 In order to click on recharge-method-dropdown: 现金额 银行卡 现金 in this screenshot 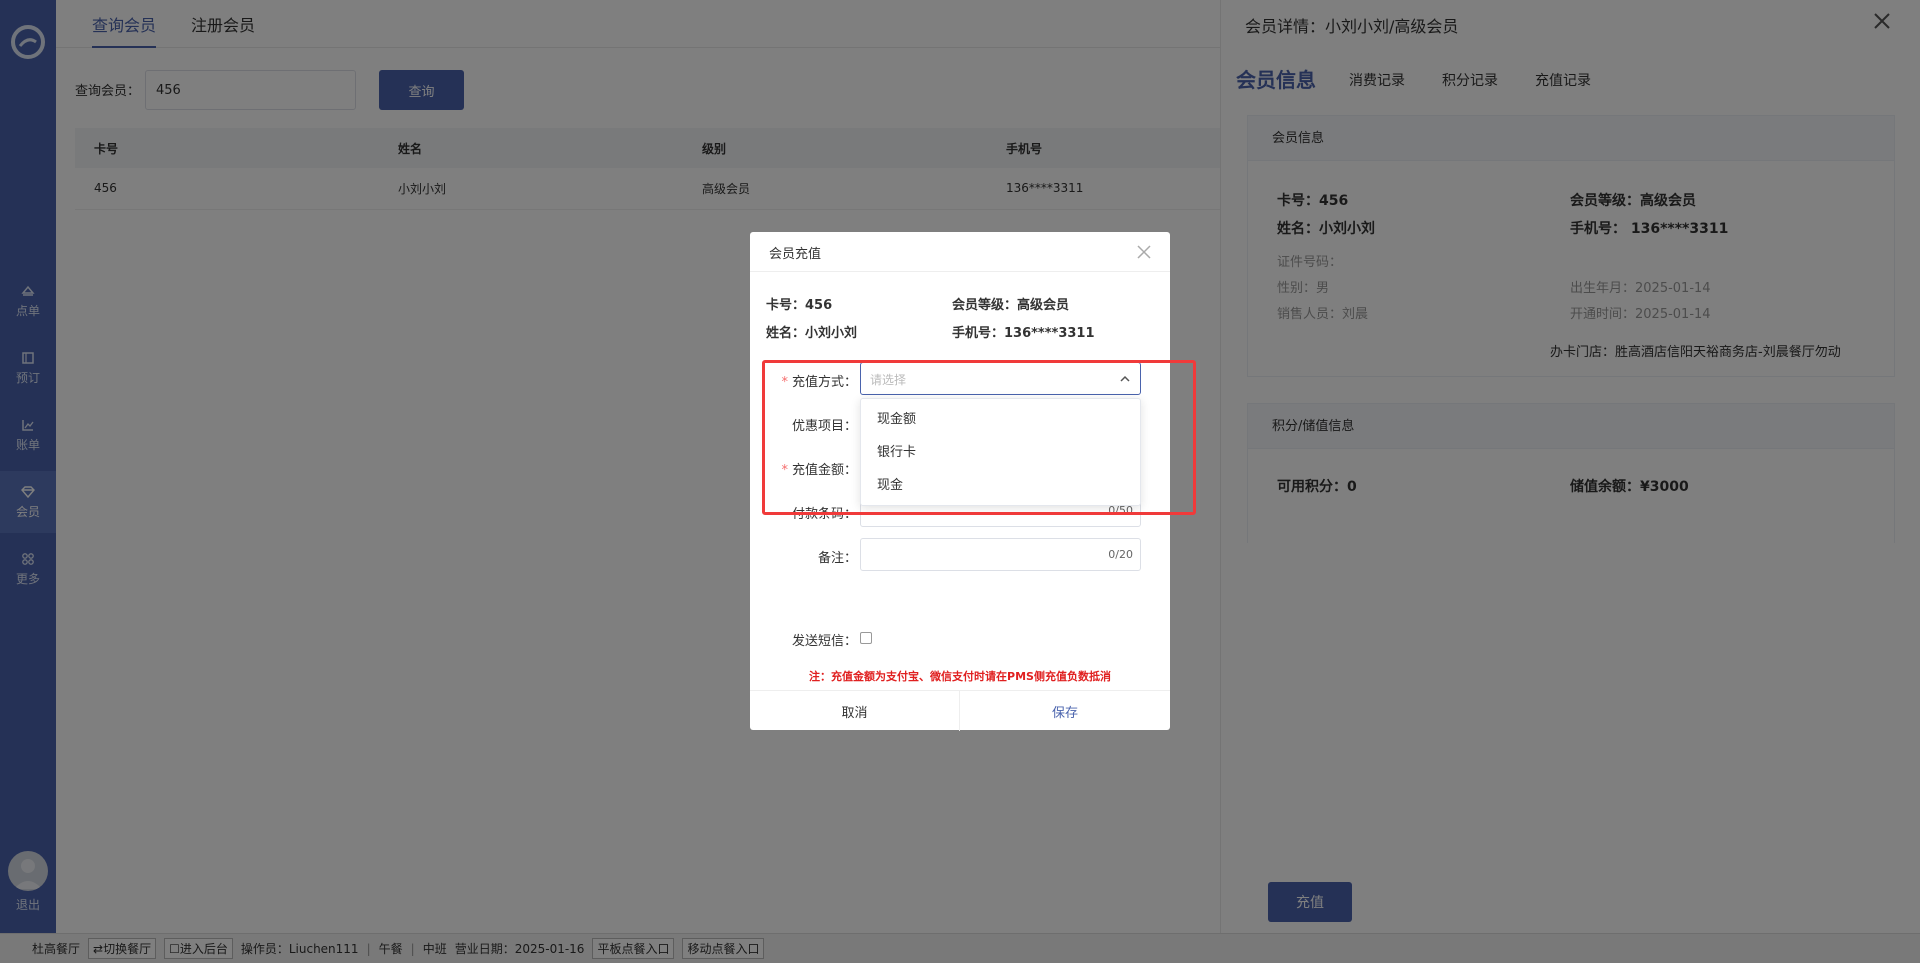, I will do `click(1000, 452)`.